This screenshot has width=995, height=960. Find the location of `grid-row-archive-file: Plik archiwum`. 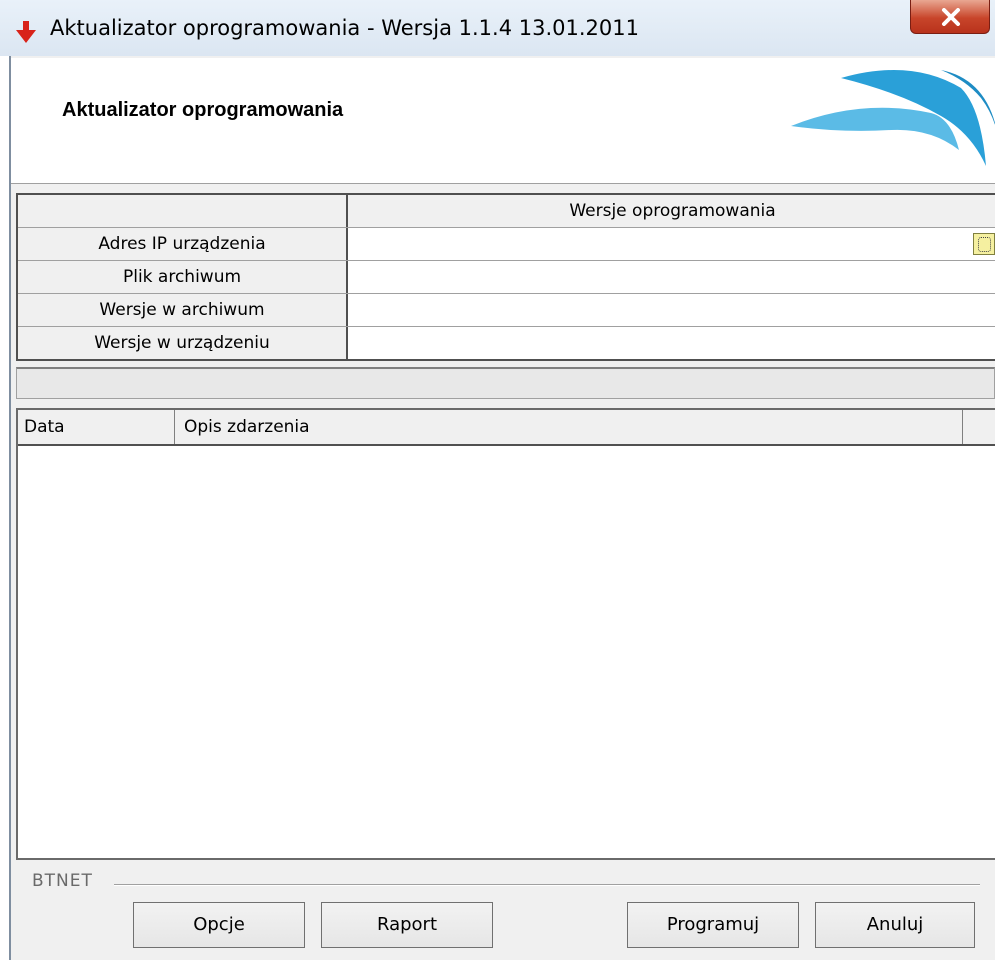

grid-row-archive-file: Plik archiwum is located at coordinates (506, 277).